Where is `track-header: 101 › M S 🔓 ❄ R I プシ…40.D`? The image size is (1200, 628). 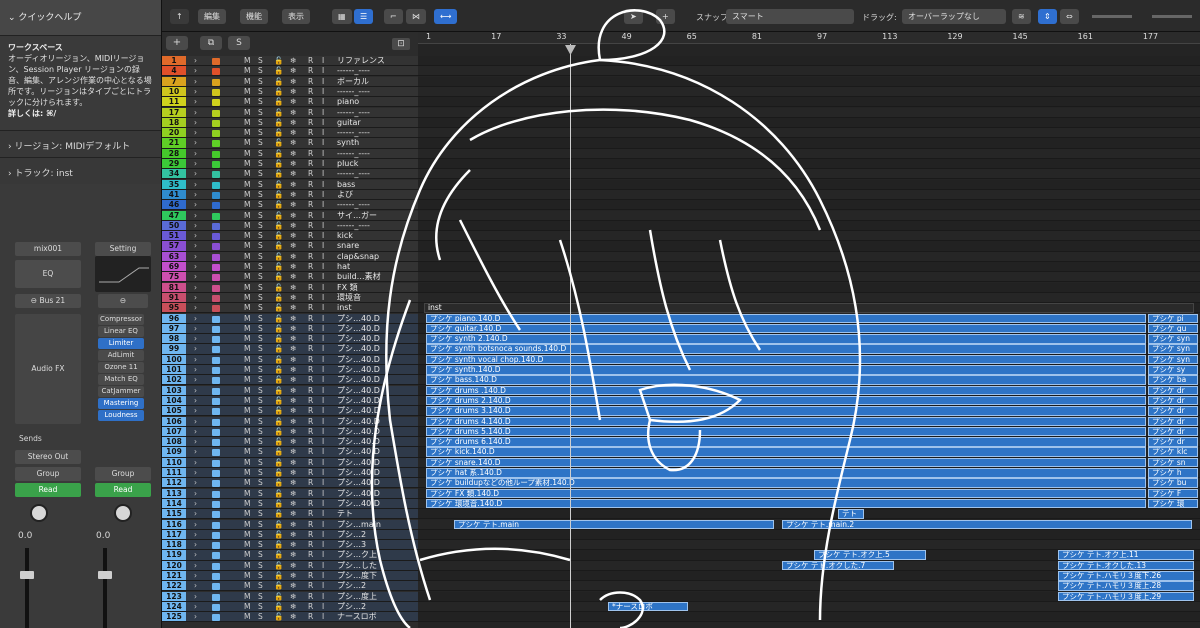 track-header: 101 › M S 🔓 ❄ R I プシ…40.D is located at coordinates (290, 370).